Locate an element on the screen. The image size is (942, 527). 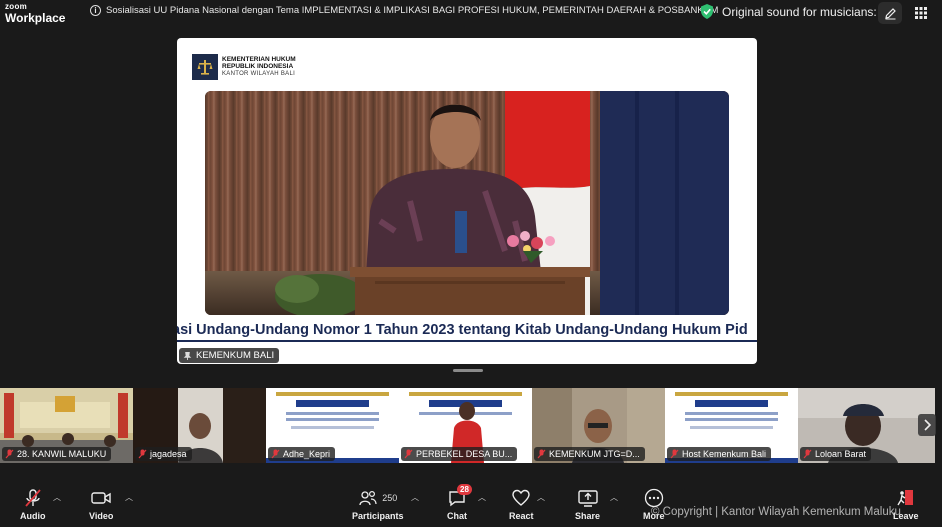
participants-button: 250 Participants is located at coordinates (378, 504).